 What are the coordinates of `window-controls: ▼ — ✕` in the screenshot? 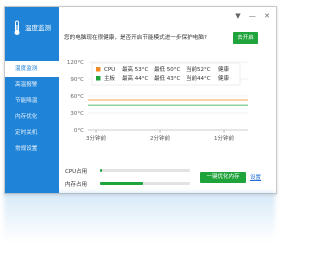 It's located at (249, 16).